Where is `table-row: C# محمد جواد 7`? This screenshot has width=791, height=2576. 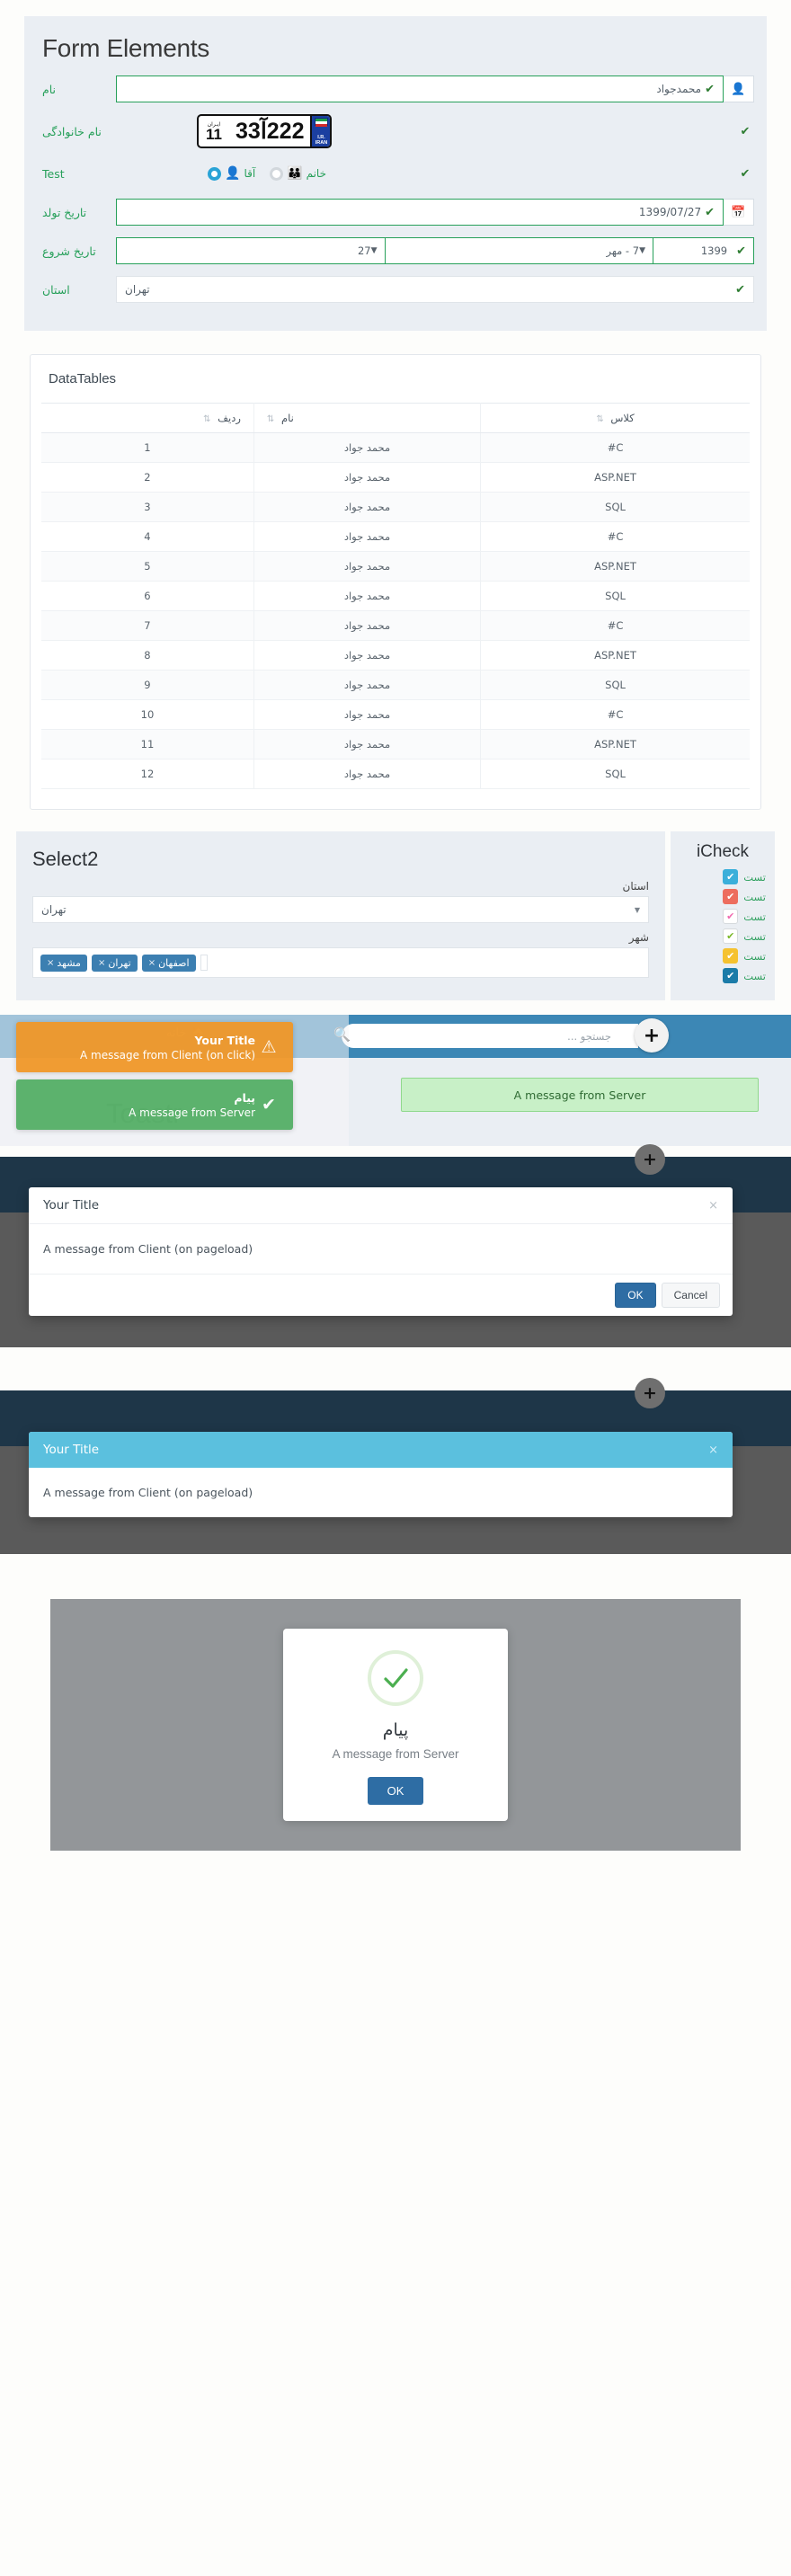 table-row: C# محمد جواد 7 is located at coordinates (395, 625).